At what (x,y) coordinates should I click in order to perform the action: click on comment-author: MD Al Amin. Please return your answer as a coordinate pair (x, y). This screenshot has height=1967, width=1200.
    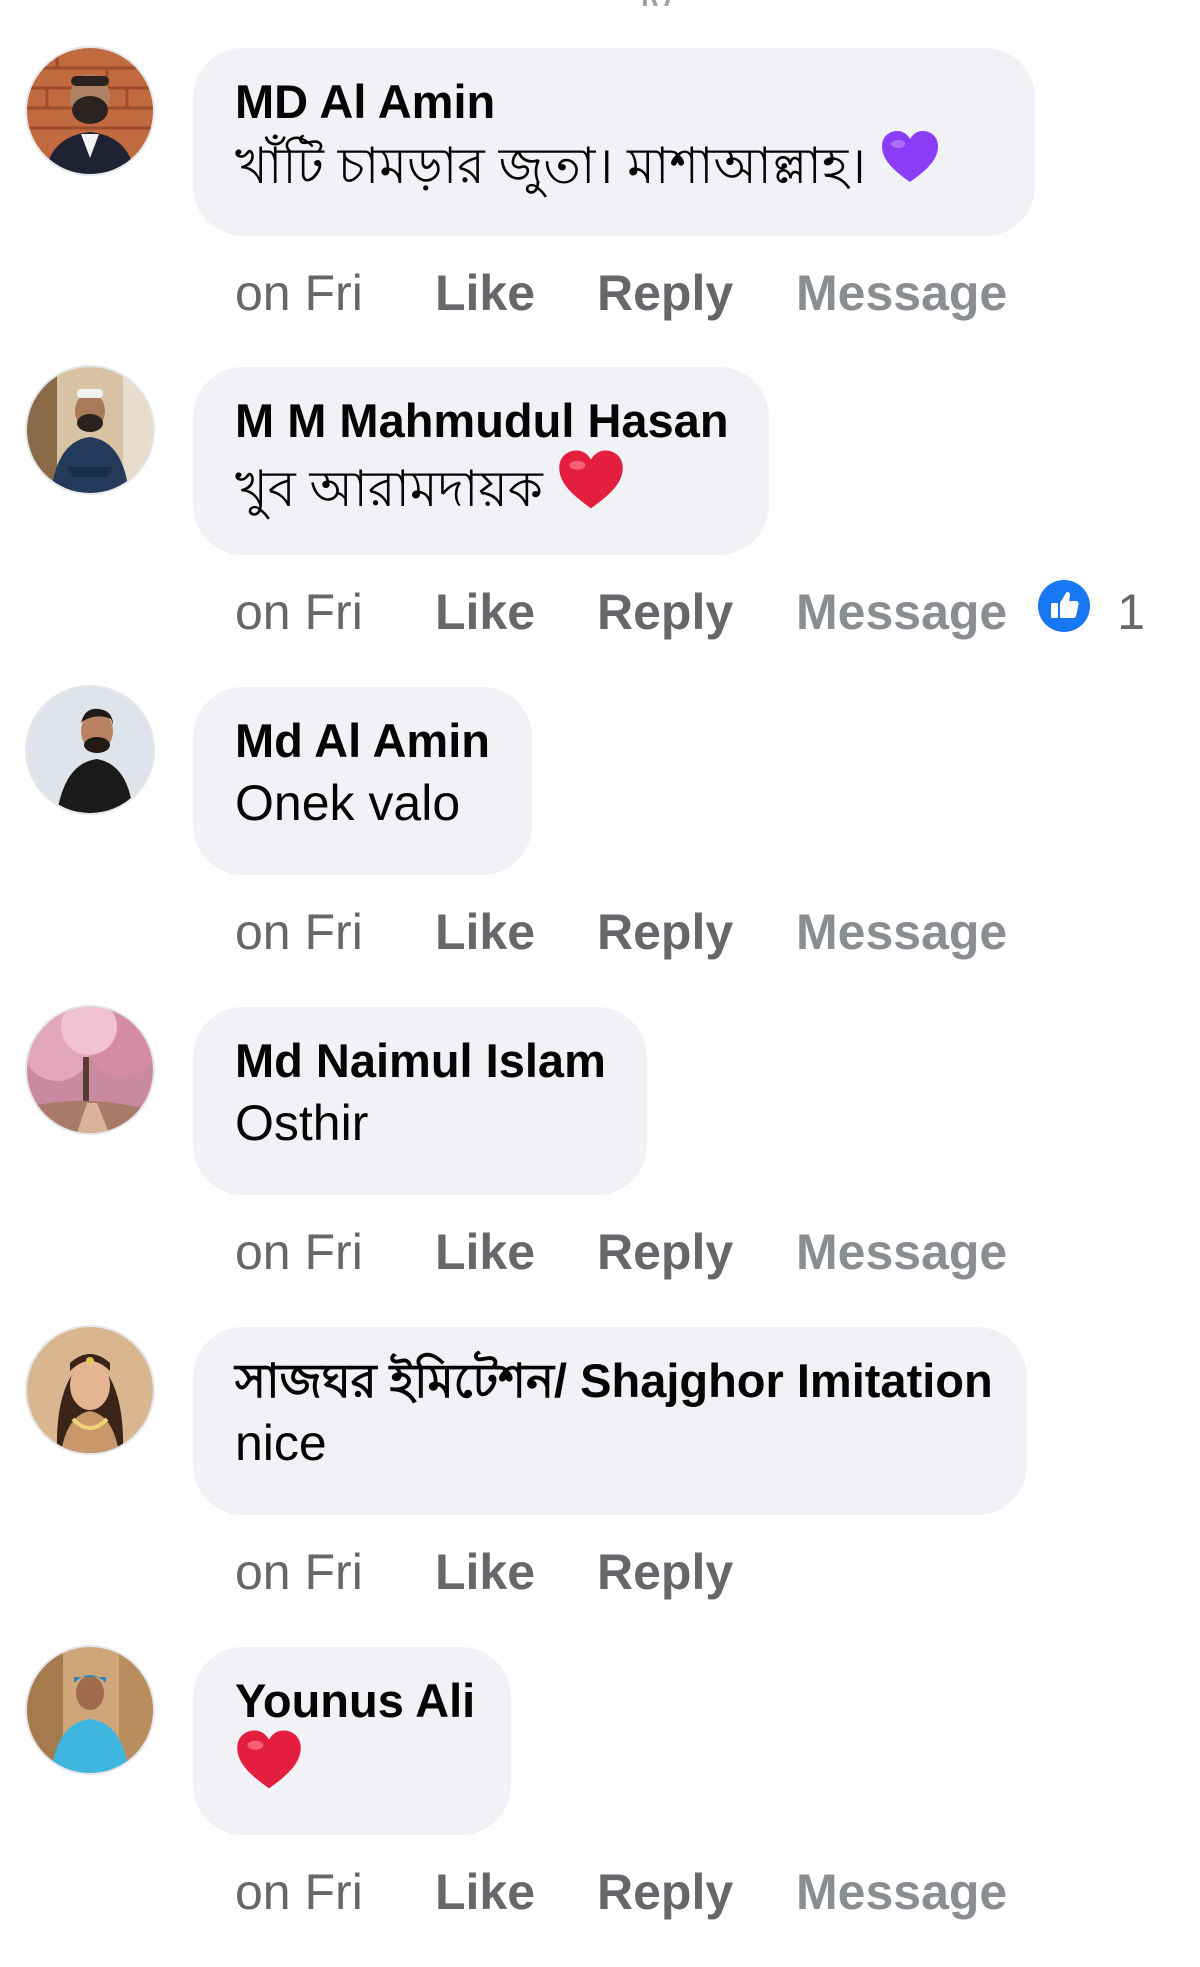
    Looking at the image, I should click on (613, 102).